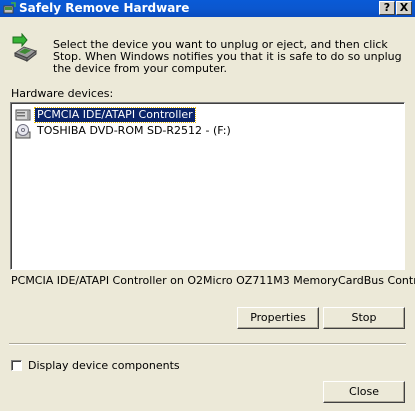 The image size is (415, 411). What do you see at coordinates (207, 344) in the screenshot?
I see `divider` at bounding box center [207, 344].